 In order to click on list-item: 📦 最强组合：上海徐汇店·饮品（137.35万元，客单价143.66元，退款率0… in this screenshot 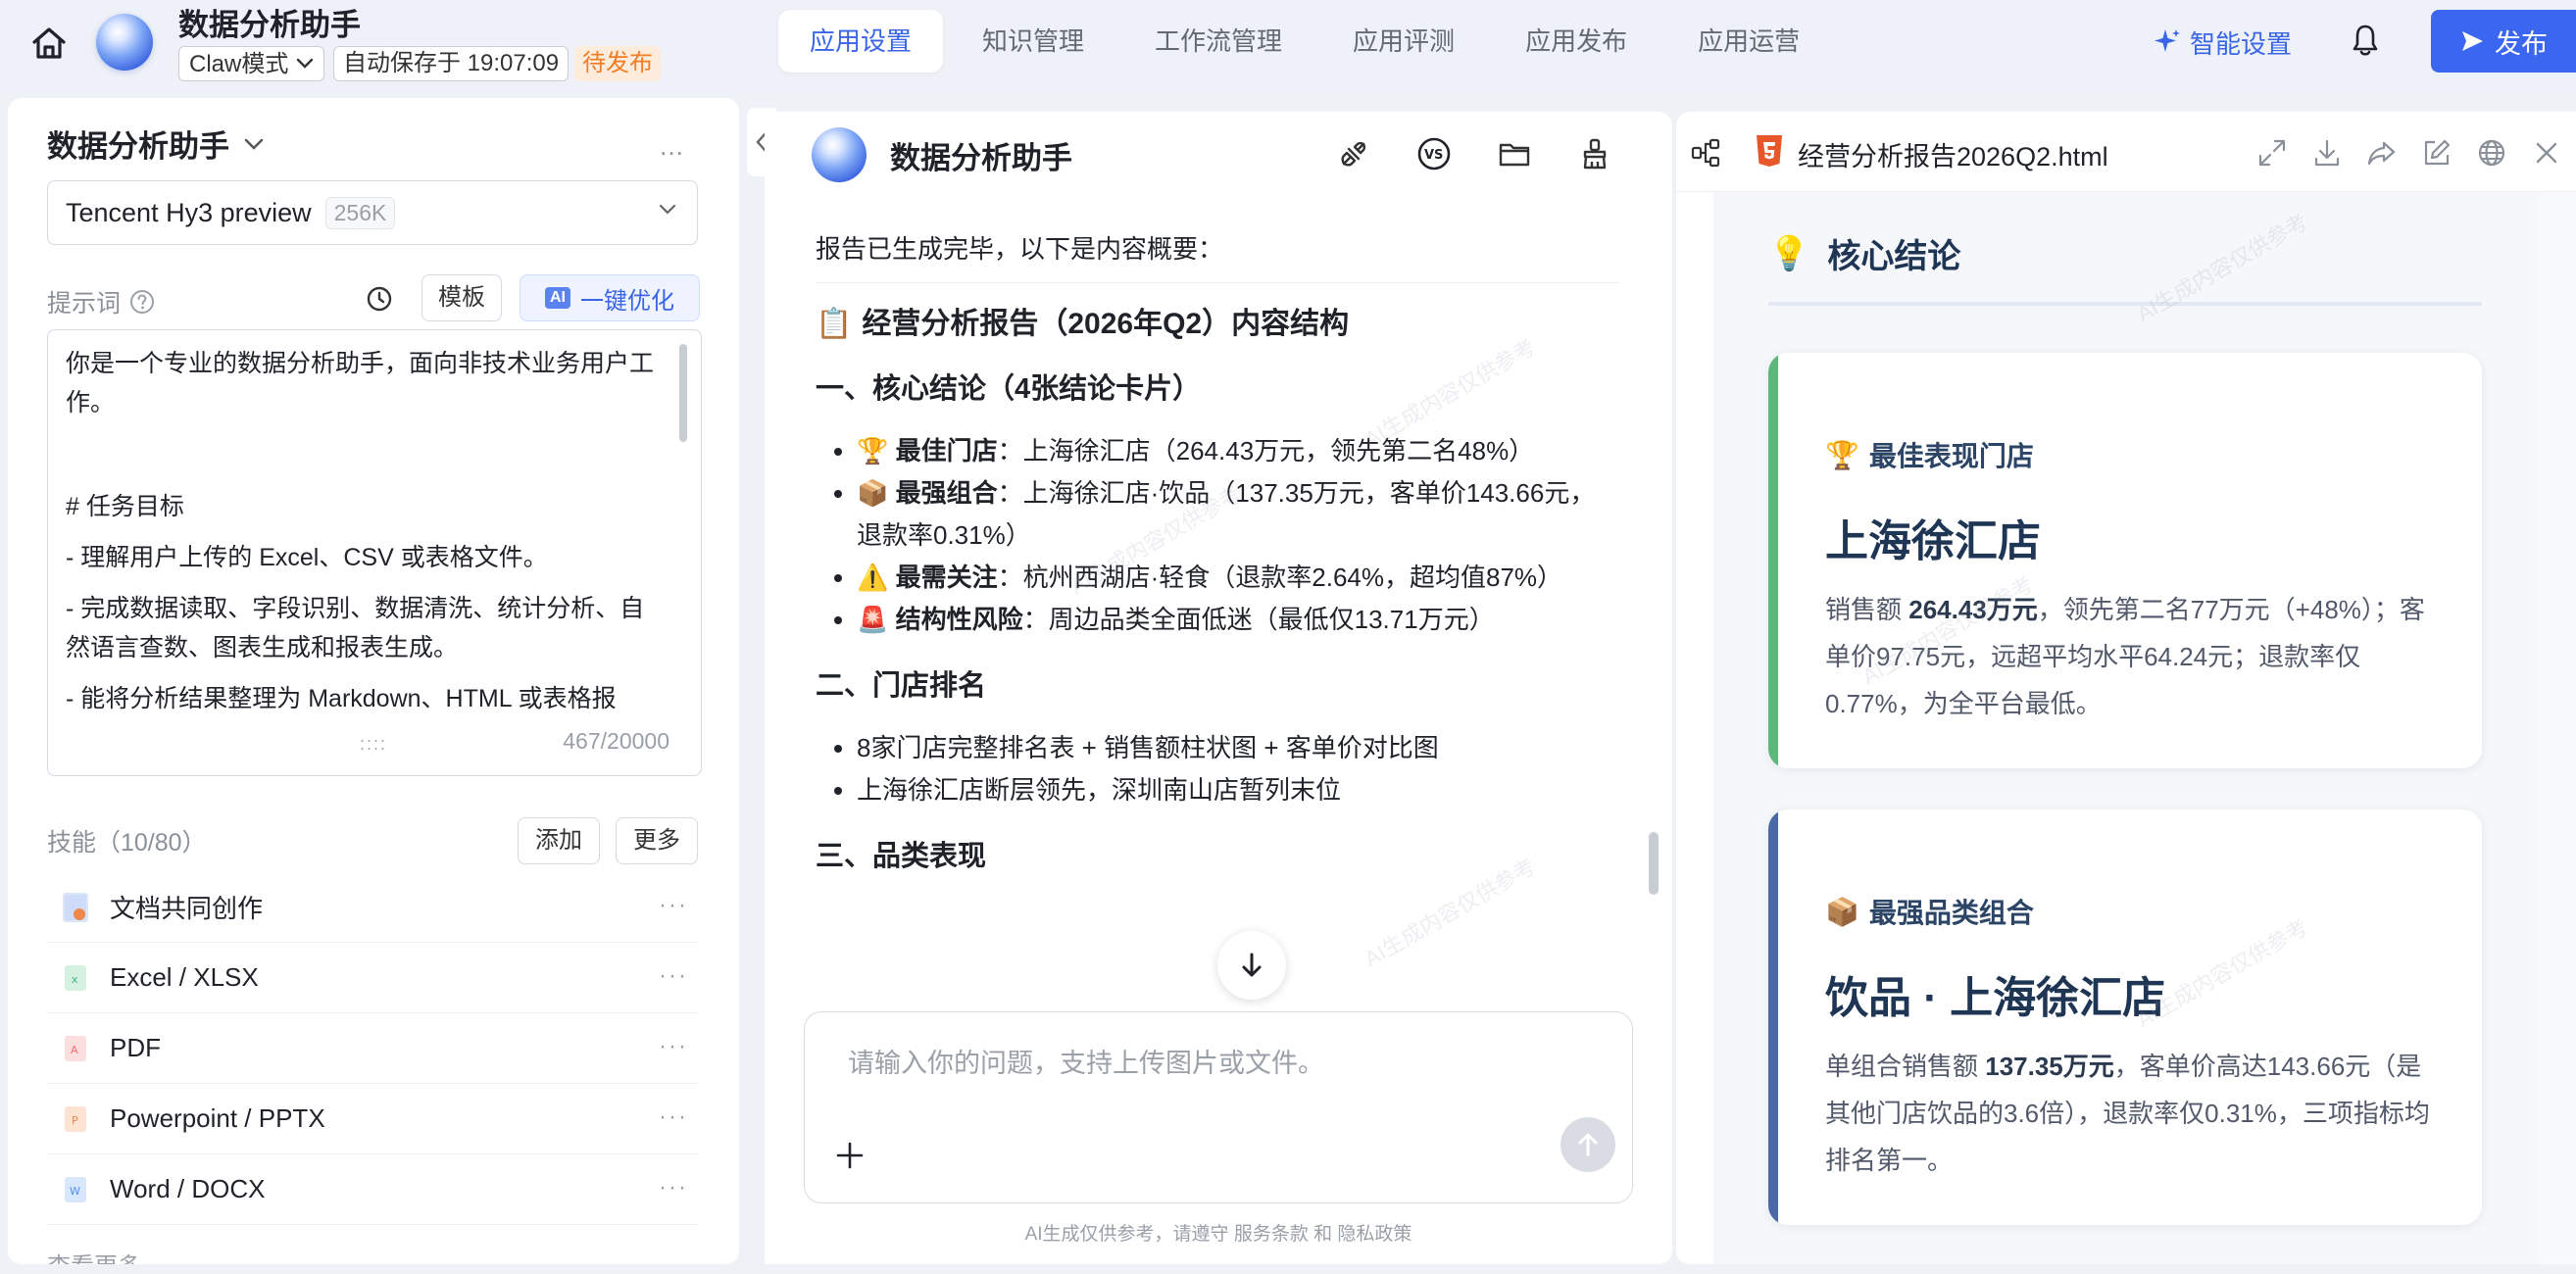, I will do `click(1238, 514)`.